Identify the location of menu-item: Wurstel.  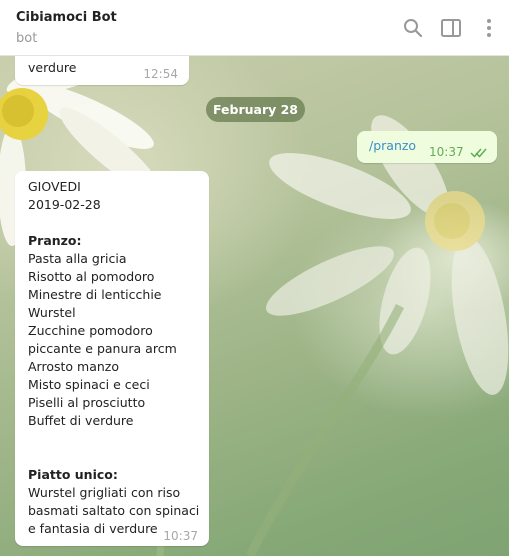
(52, 312).